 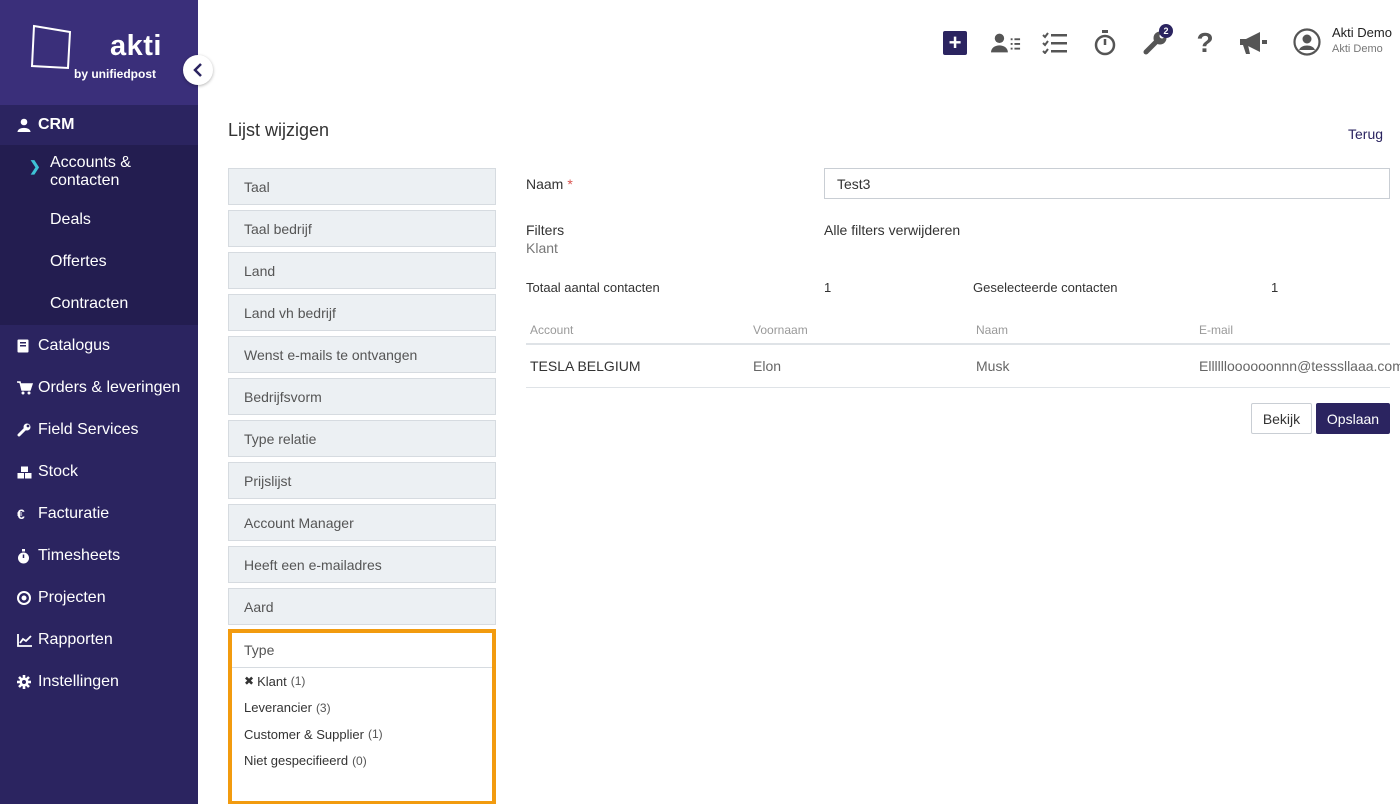 I want to click on cell-email: Elllllloooooonnn@tesssllaaa.com, so click(x=1299, y=366).